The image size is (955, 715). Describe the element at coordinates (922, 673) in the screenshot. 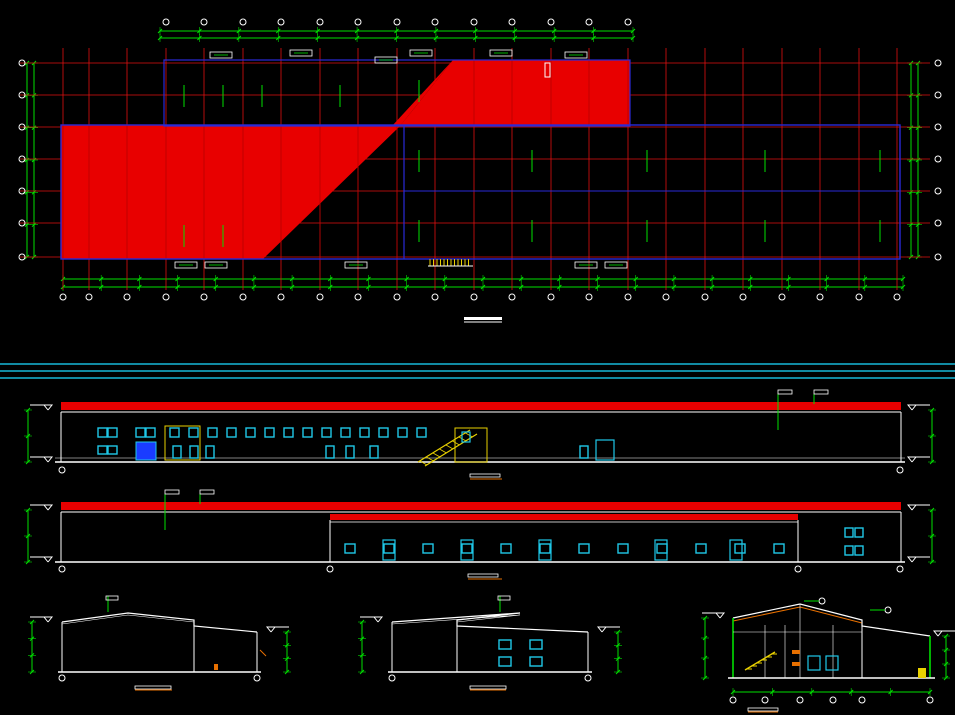

I see `equipment-block` at that location.